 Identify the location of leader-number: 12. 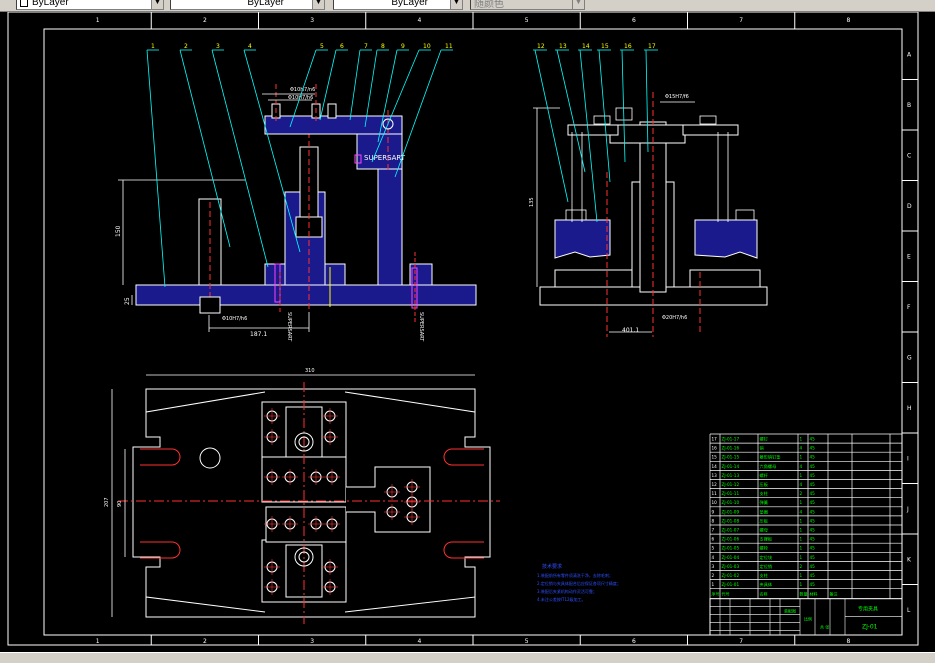
(541, 46).